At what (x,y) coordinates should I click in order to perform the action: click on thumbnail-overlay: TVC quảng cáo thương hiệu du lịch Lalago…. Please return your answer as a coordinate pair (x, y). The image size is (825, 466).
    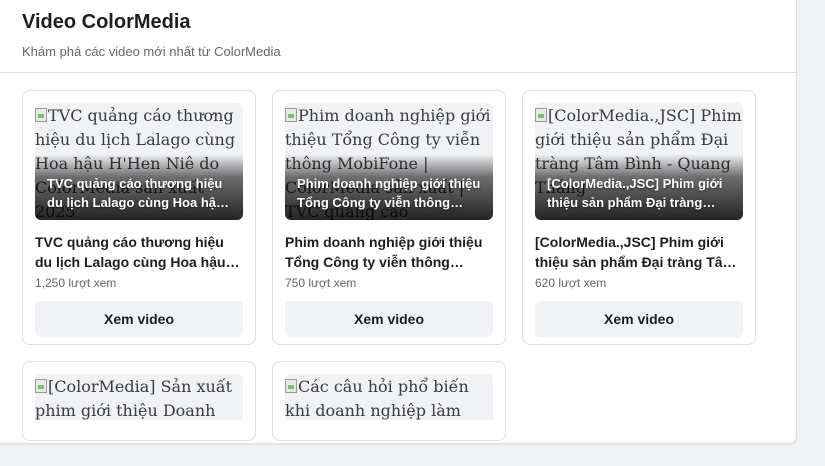
    Looking at the image, I should click on (139, 187).